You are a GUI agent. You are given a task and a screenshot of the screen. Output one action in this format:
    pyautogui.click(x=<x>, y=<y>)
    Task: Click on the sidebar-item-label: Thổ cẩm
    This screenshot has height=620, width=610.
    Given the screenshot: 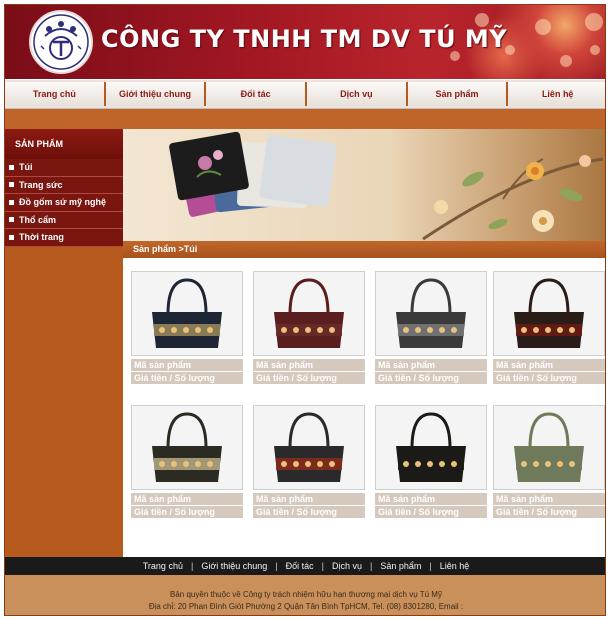 What is the action you would take?
    pyautogui.click(x=38, y=219)
    